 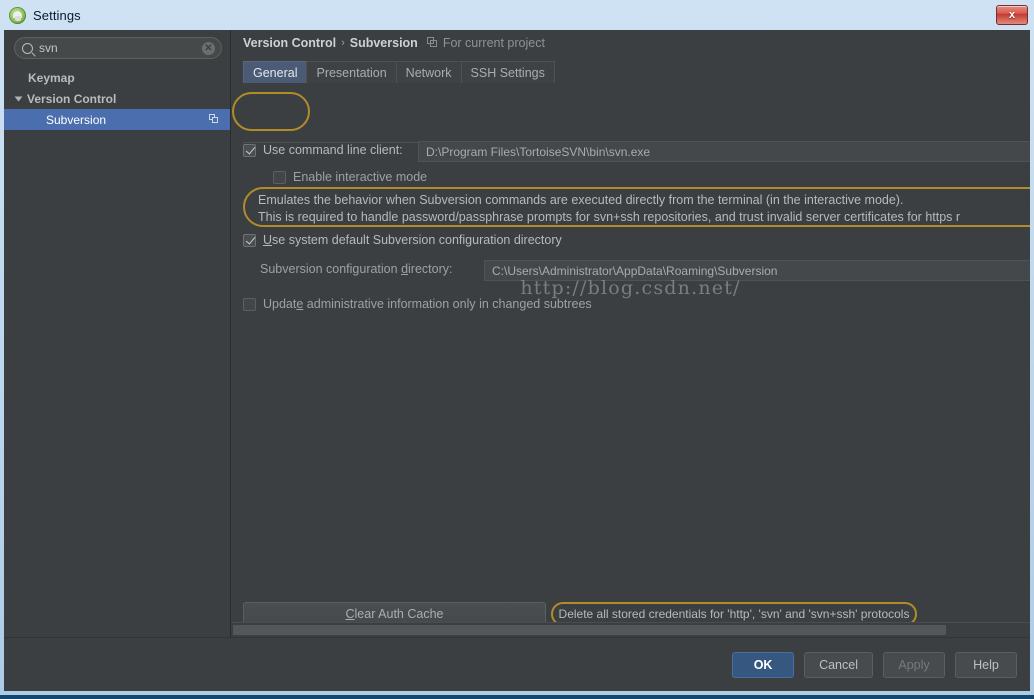 I want to click on breadcrumb-root: Version Control, so click(x=289, y=43).